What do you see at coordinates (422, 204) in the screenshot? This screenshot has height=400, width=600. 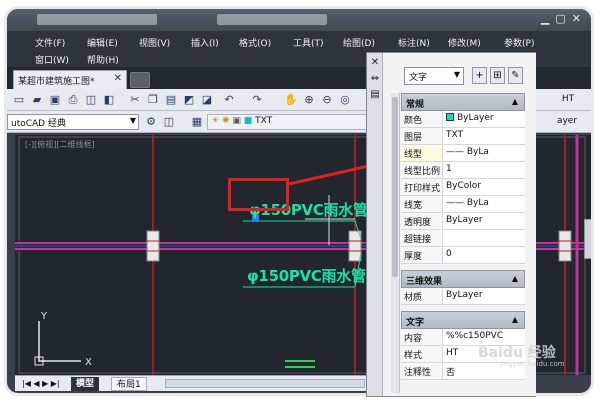 I see `prop-key: 线宽` at bounding box center [422, 204].